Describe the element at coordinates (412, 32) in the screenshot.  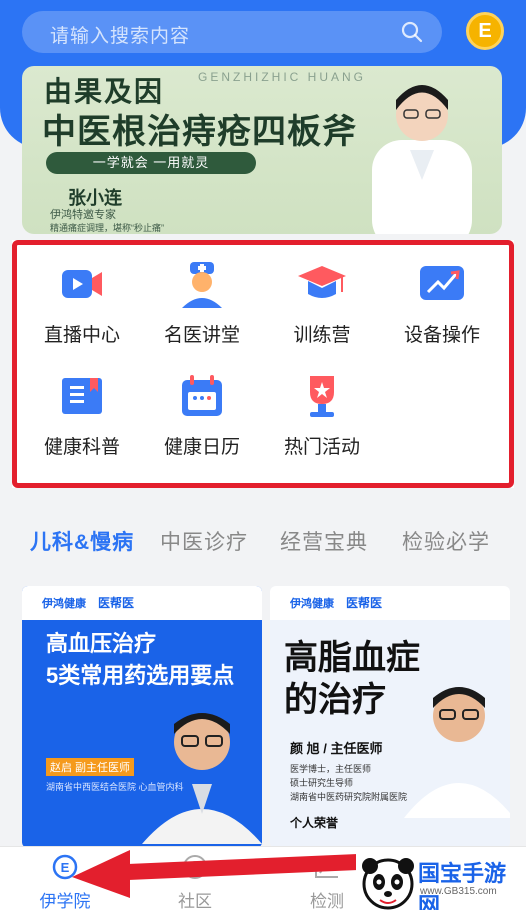
I see `search-icon` at that location.